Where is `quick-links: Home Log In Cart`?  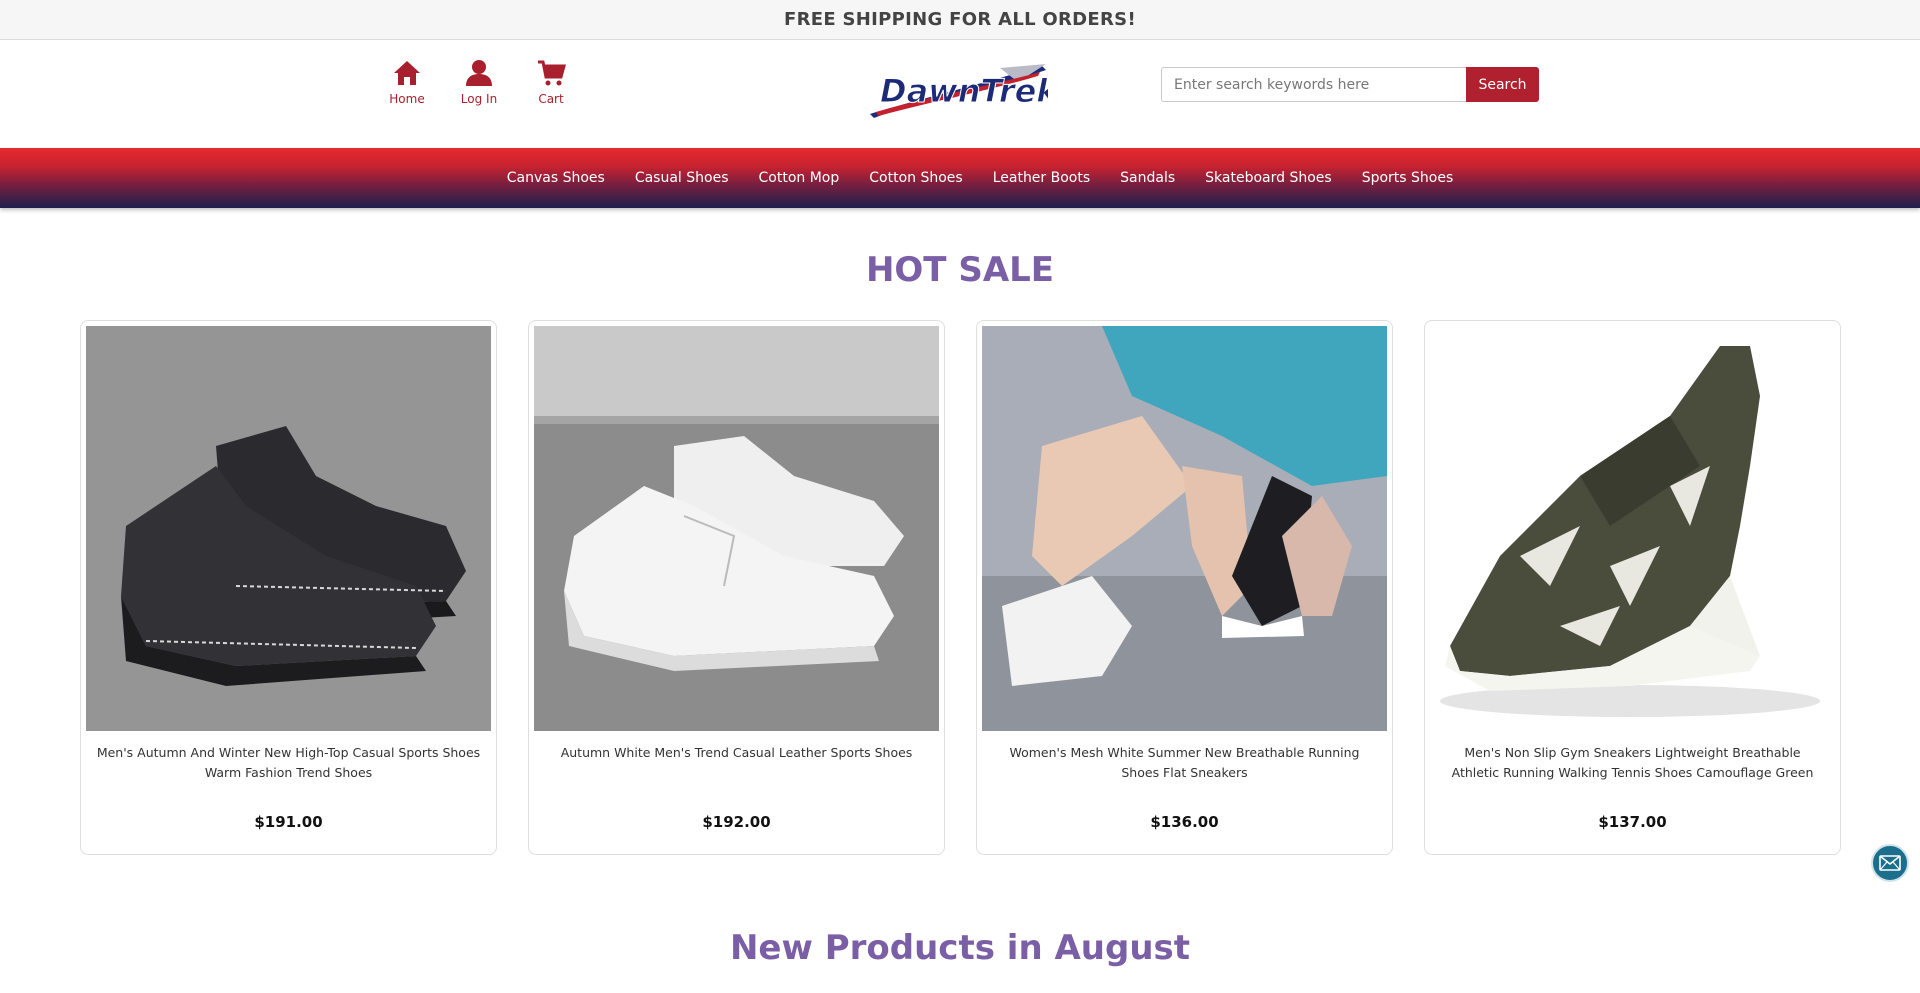 quick-links: Home Log In Cart is located at coordinates (479, 82).